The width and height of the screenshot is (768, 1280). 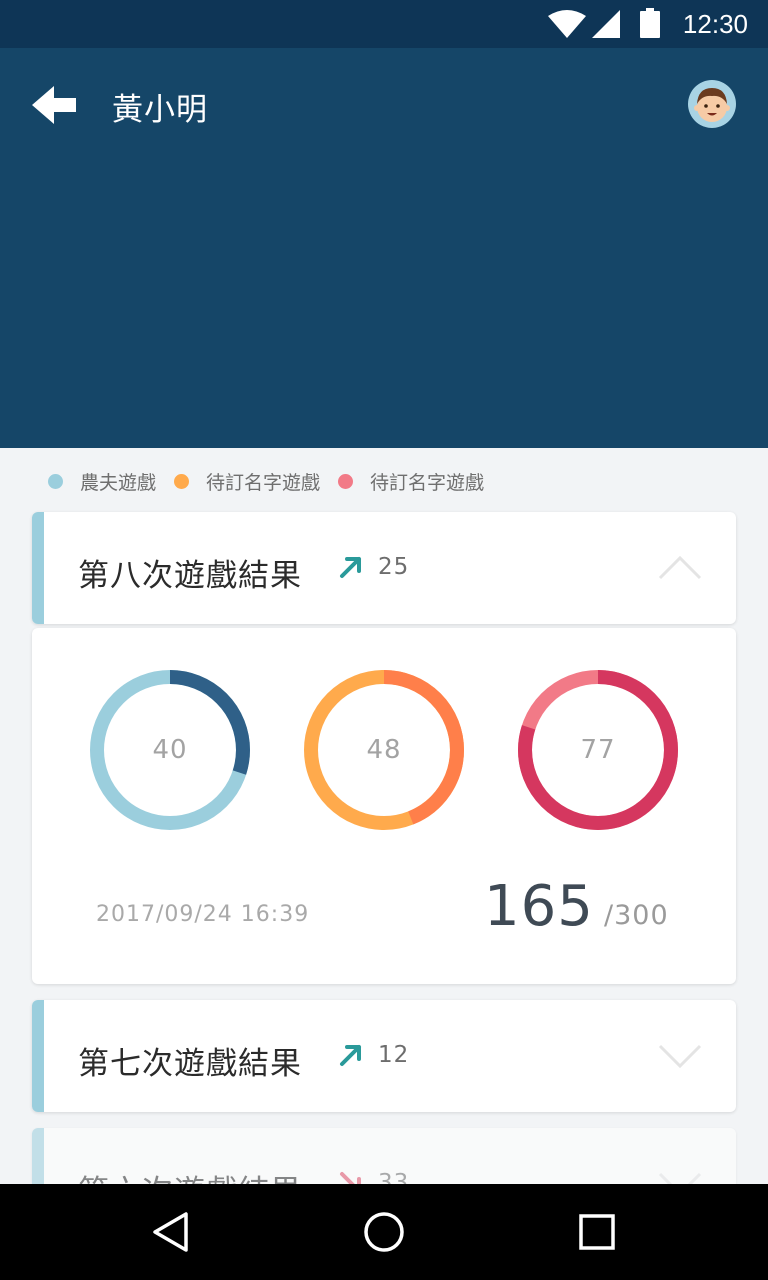 I want to click on cell-signal-icon, so click(x=606, y=24).